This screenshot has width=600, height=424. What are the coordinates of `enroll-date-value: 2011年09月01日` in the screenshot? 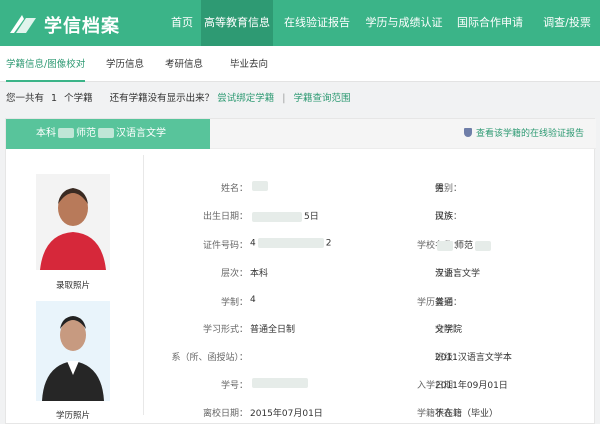 It's located at (471, 386).